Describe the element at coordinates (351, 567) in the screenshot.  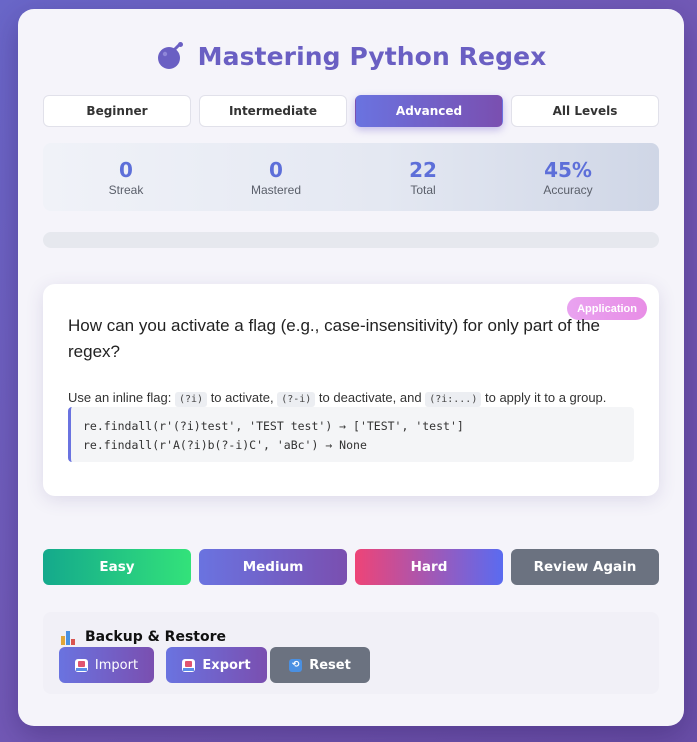
I see `difficulty-buttons: Easy Medium Hard Review Again` at that location.